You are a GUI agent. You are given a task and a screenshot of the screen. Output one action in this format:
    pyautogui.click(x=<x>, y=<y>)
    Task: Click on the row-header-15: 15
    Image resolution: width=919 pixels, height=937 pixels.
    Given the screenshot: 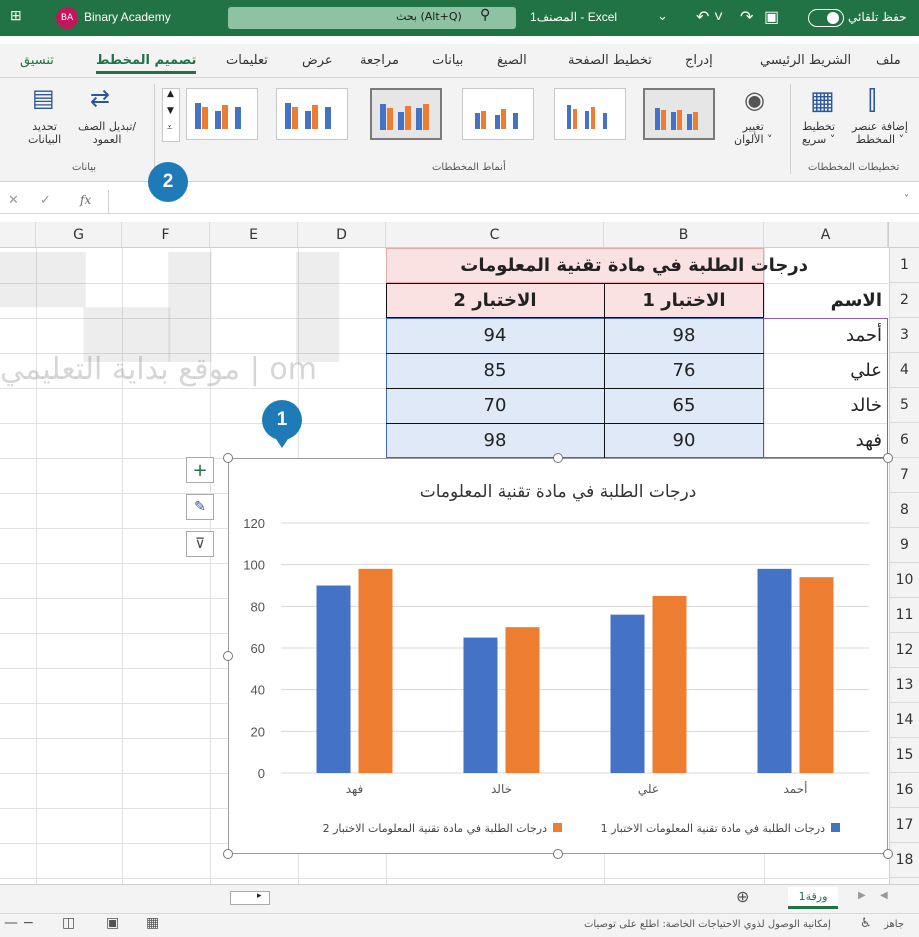 What is the action you would take?
    pyautogui.click(x=904, y=755)
    